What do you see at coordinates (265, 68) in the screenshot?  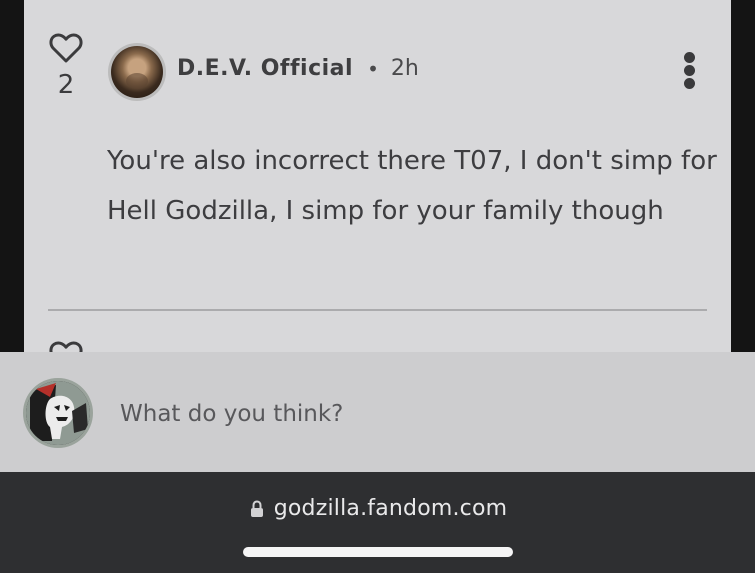 I see `author-name: D.E.V. Official` at bounding box center [265, 68].